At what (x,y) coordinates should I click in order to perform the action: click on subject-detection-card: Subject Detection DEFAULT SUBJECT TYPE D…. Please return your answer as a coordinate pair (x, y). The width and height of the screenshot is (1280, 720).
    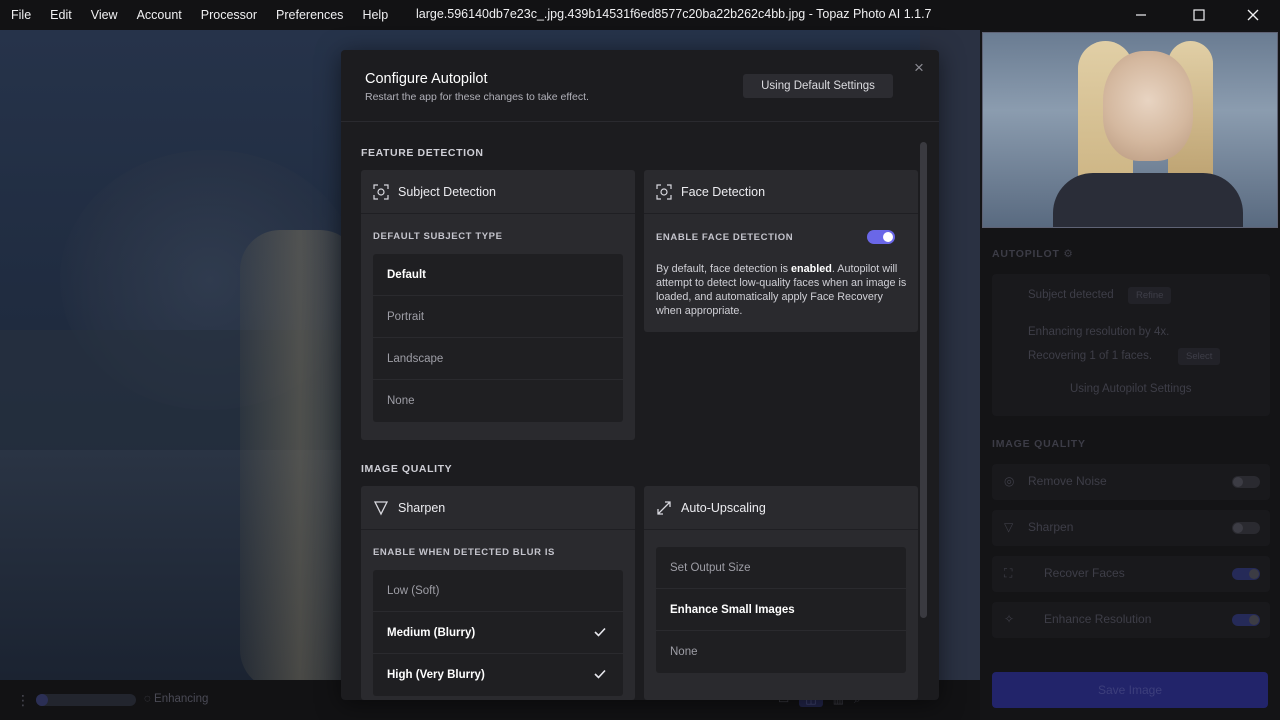
    Looking at the image, I should click on (498, 305).